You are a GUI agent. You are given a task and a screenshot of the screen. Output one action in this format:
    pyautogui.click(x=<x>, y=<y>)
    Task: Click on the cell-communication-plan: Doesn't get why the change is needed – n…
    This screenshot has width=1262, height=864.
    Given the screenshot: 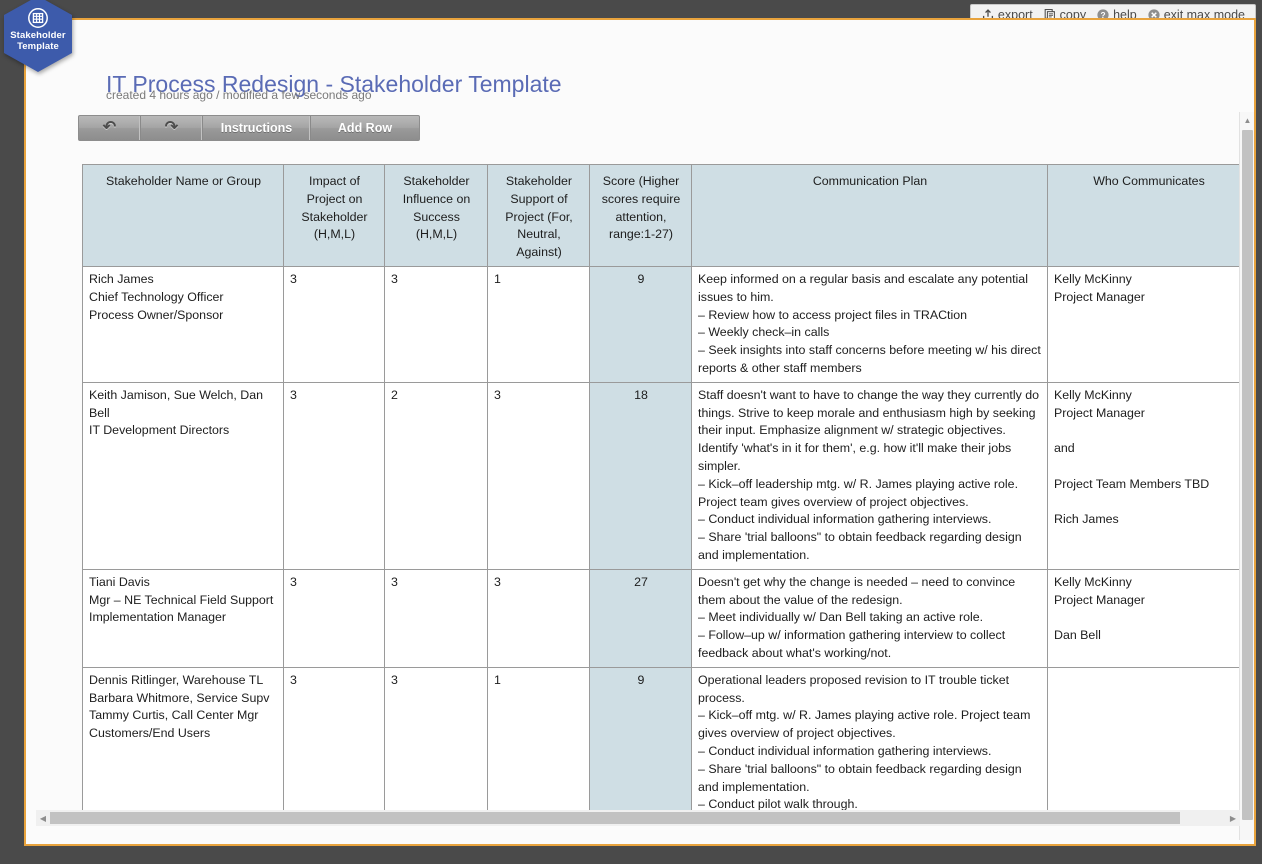 What is the action you would take?
    pyautogui.click(x=869, y=618)
    